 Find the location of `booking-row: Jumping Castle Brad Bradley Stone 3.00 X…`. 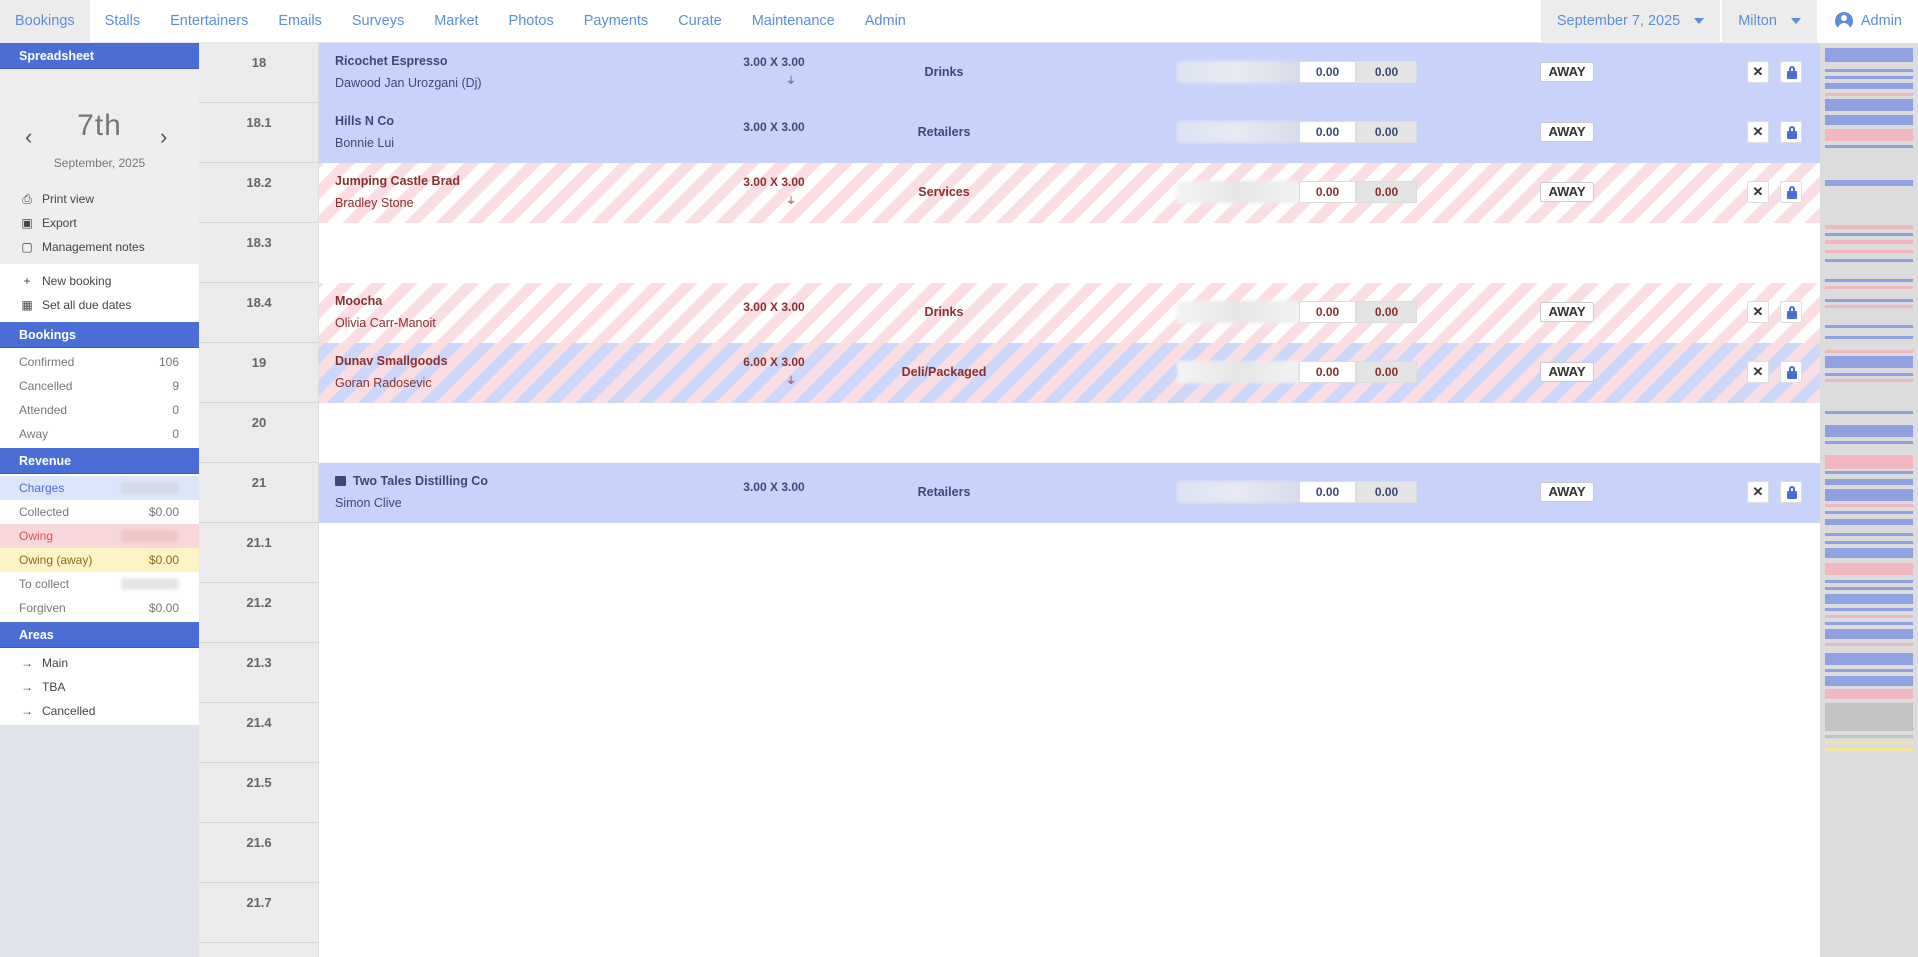

booking-row: Jumping Castle Brad Bradley Stone 3.00 X… is located at coordinates (1069, 193).